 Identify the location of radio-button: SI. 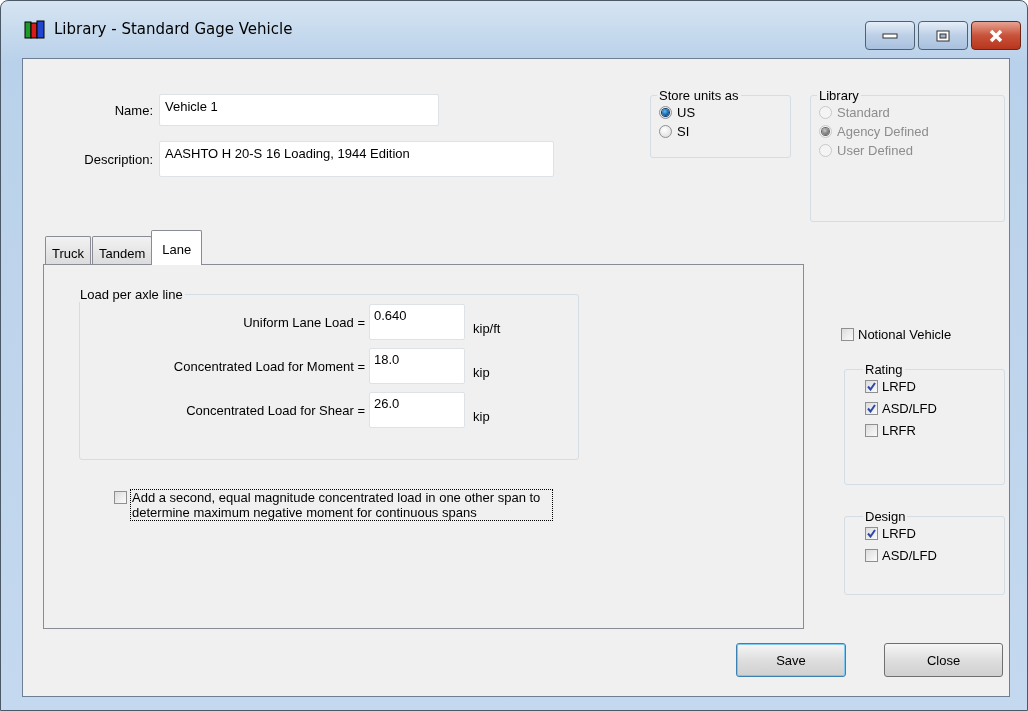
(674, 131).